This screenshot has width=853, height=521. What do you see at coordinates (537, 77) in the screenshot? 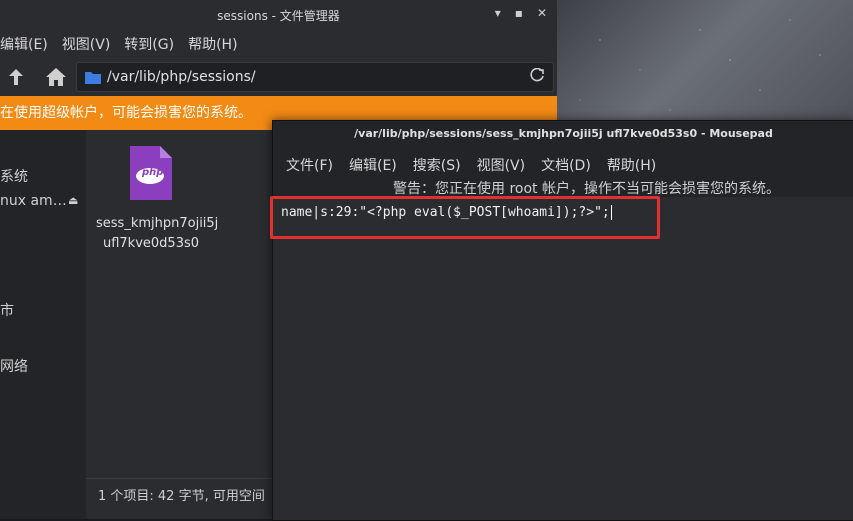
I see `reload-icon` at bounding box center [537, 77].